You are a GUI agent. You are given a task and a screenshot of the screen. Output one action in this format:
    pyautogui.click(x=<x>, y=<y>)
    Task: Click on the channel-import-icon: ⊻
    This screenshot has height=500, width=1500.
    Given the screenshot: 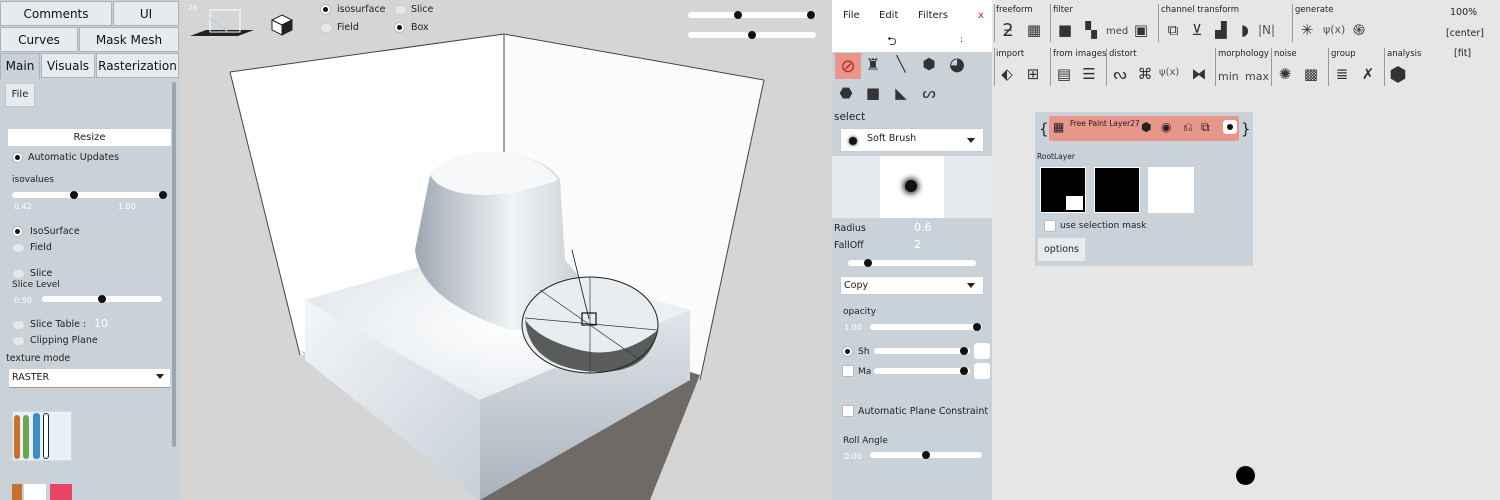 What is the action you would take?
    pyautogui.click(x=1197, y=30)
    